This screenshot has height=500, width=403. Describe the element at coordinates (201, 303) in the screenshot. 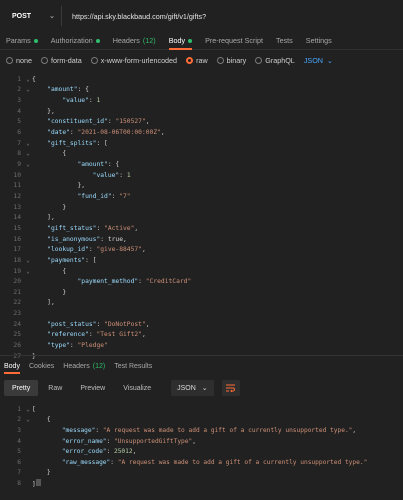

I see `code-line: 22 ],` at that location.